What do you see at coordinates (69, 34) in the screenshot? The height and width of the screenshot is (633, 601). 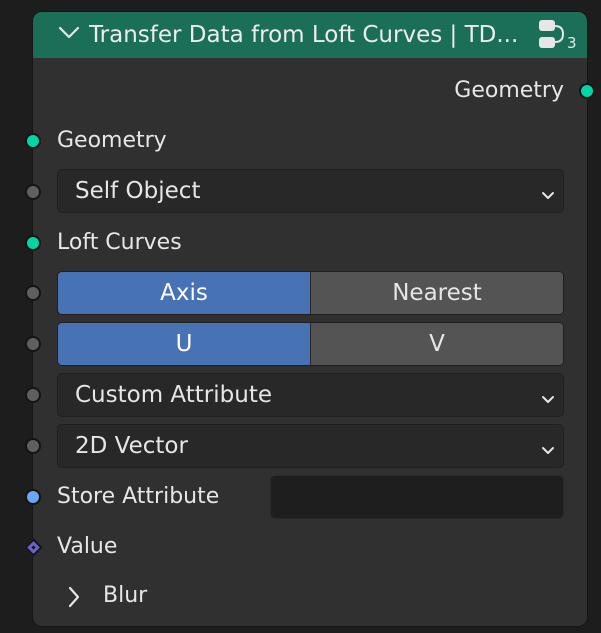 I see `collapse-chevron-down-icon` at bounding box center [69, 34].